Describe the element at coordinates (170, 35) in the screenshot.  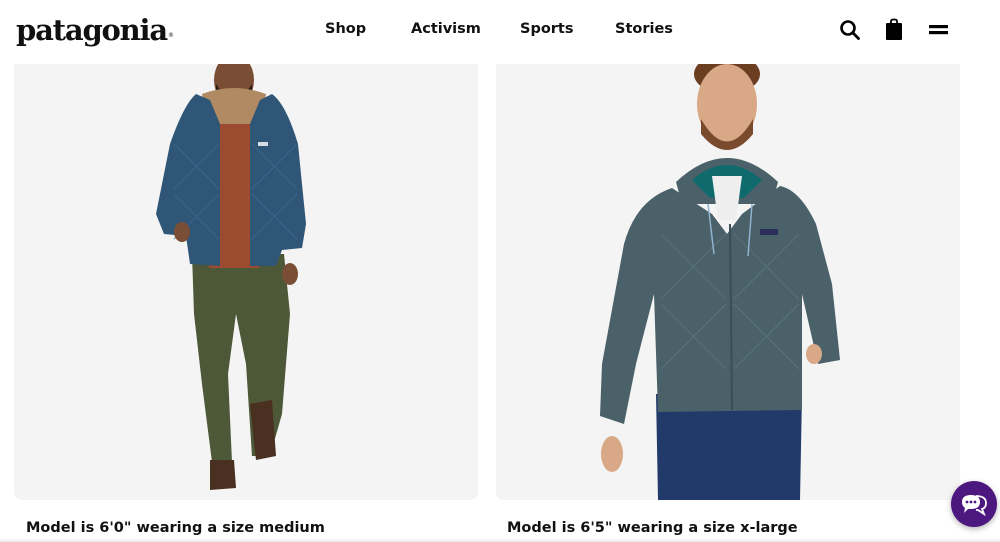
I see `registered-mark: ®` at that location.